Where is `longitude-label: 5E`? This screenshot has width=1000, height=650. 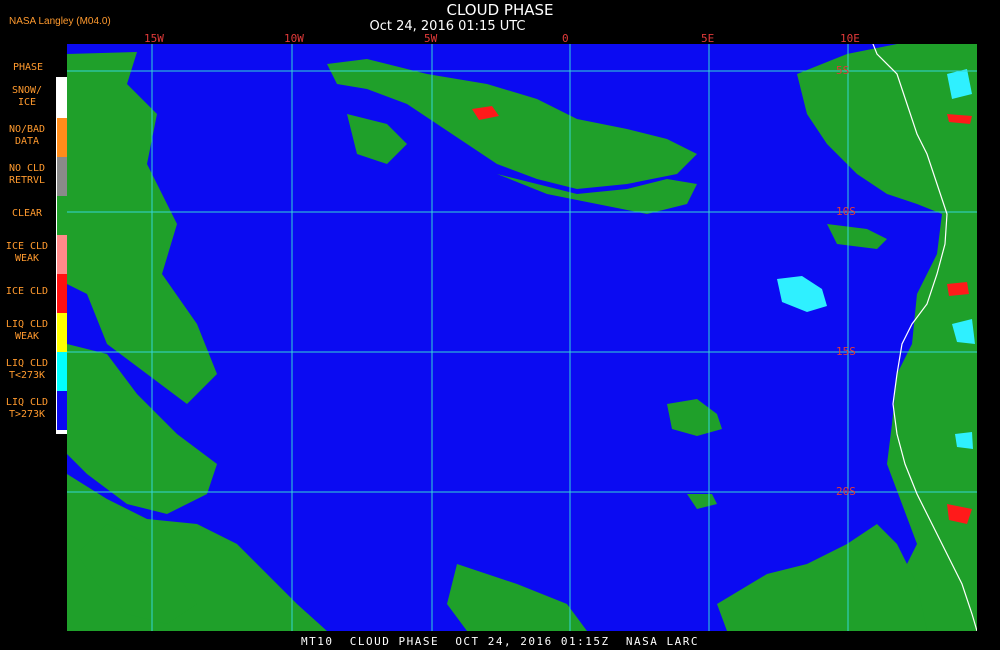
longitude-label: 5E is located at coordinates (708, 38).